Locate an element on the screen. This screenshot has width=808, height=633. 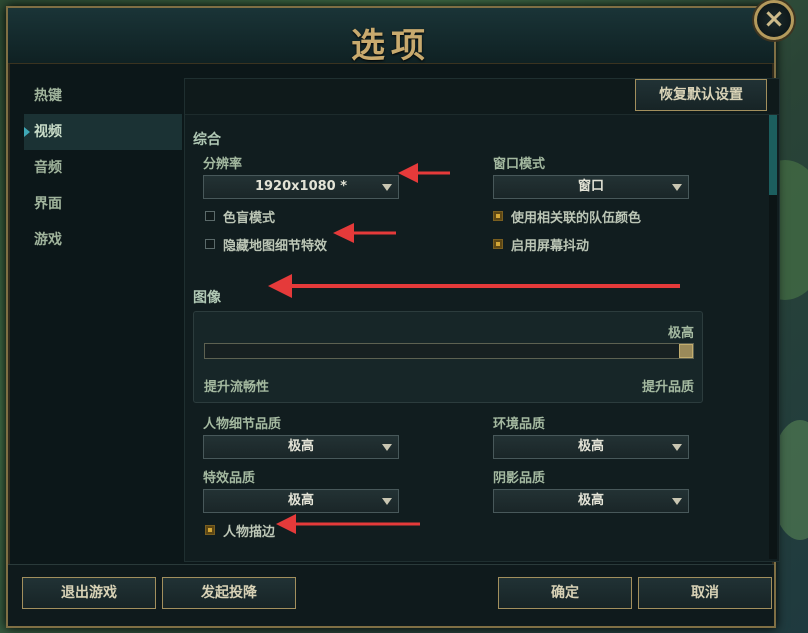
team-colors-label: 使用相关联的队伍颜色 is located at coordinates (576, 218).